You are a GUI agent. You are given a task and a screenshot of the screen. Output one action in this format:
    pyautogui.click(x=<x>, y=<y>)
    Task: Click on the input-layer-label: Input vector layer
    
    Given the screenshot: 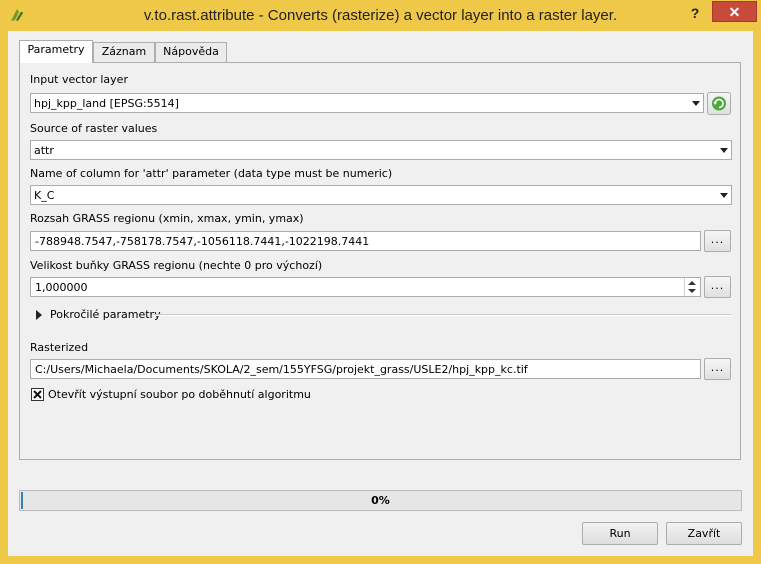 What is the action you would take?
    pyautogui.click(x=79, y=79)
    